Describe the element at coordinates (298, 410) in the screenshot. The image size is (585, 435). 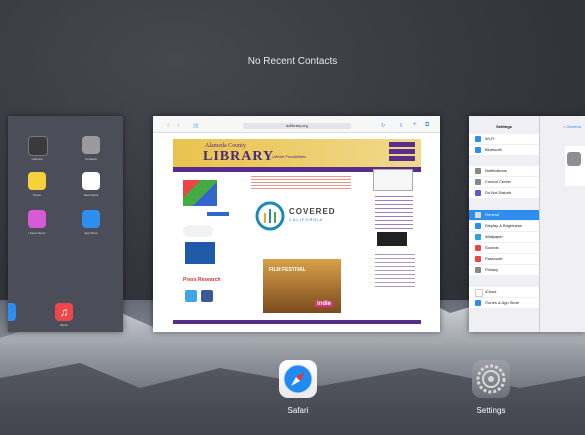
I see `safari-label: Safari` at that location.